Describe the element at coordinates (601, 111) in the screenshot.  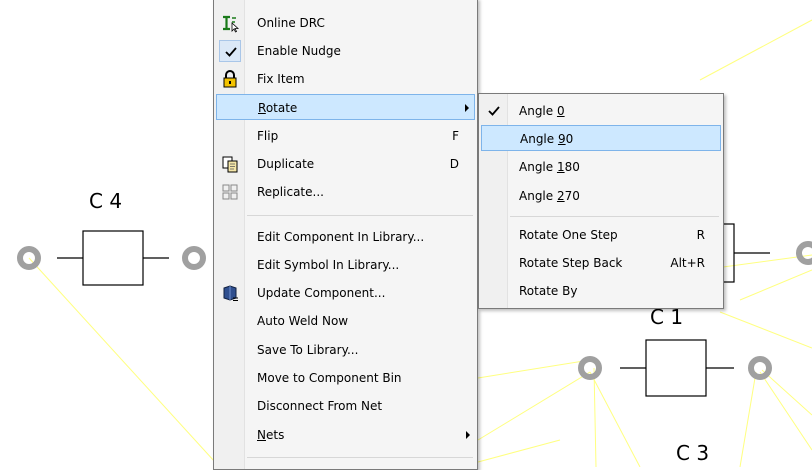
I see `menu-item-angle-0: Angle 0` at that location.